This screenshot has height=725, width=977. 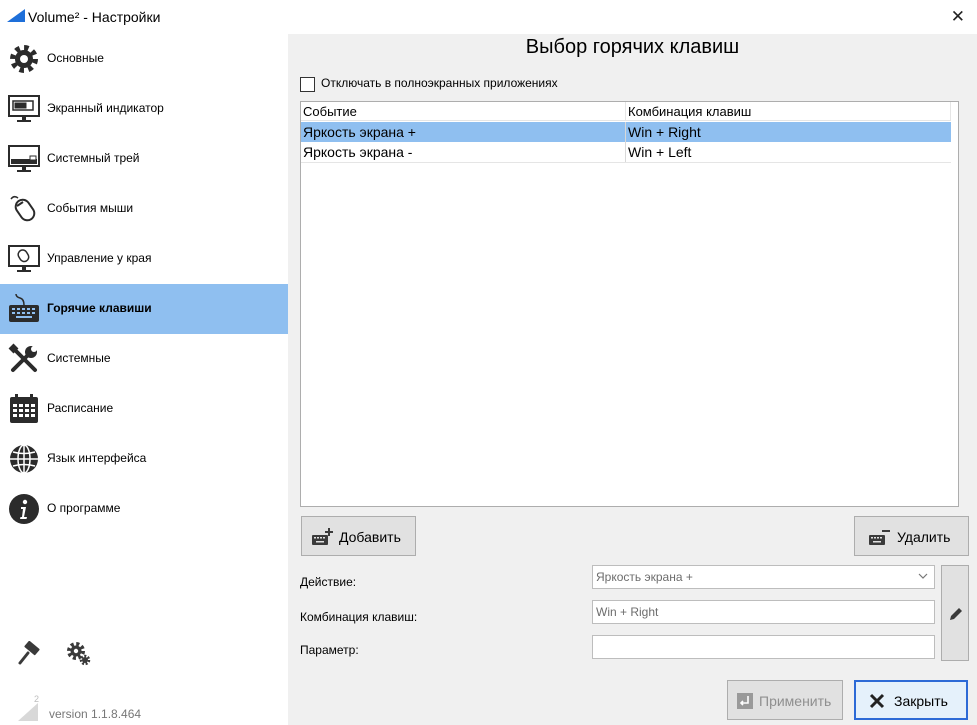 I want to click on combo-label: Комбинация клавиш:, so click(x=359, y=617).